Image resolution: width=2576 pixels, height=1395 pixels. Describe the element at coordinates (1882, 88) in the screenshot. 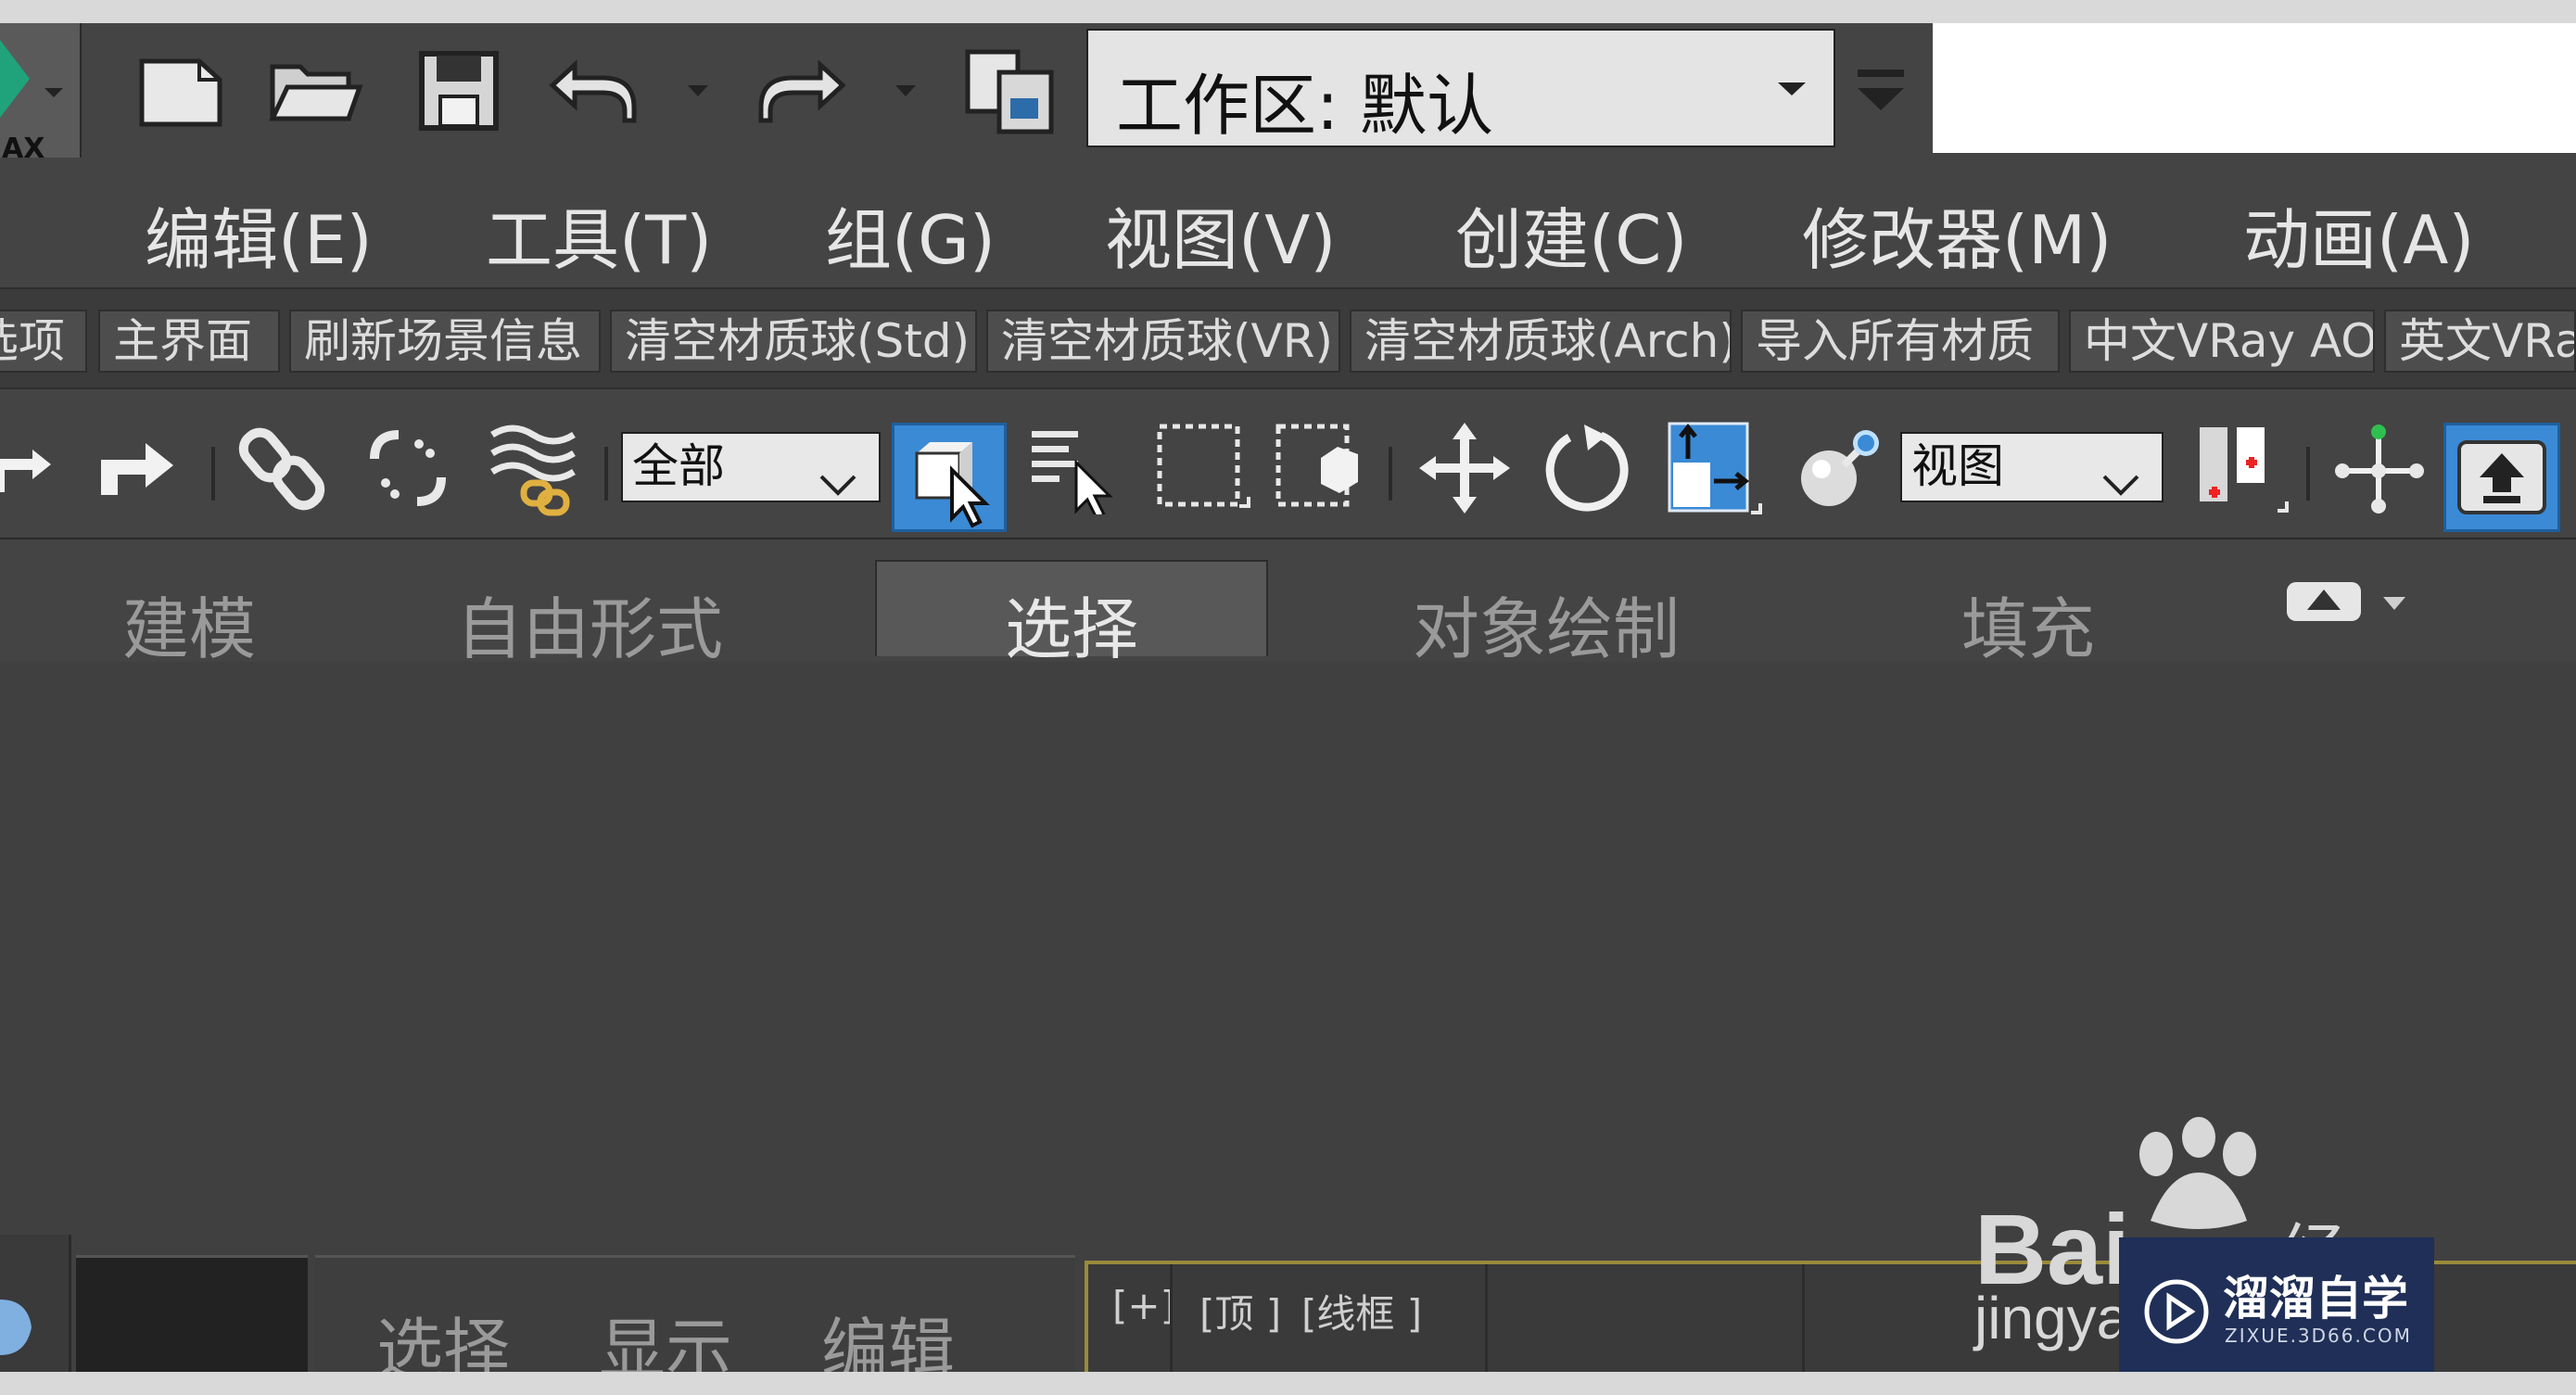

I see `customize-quick-access-button` at that location.